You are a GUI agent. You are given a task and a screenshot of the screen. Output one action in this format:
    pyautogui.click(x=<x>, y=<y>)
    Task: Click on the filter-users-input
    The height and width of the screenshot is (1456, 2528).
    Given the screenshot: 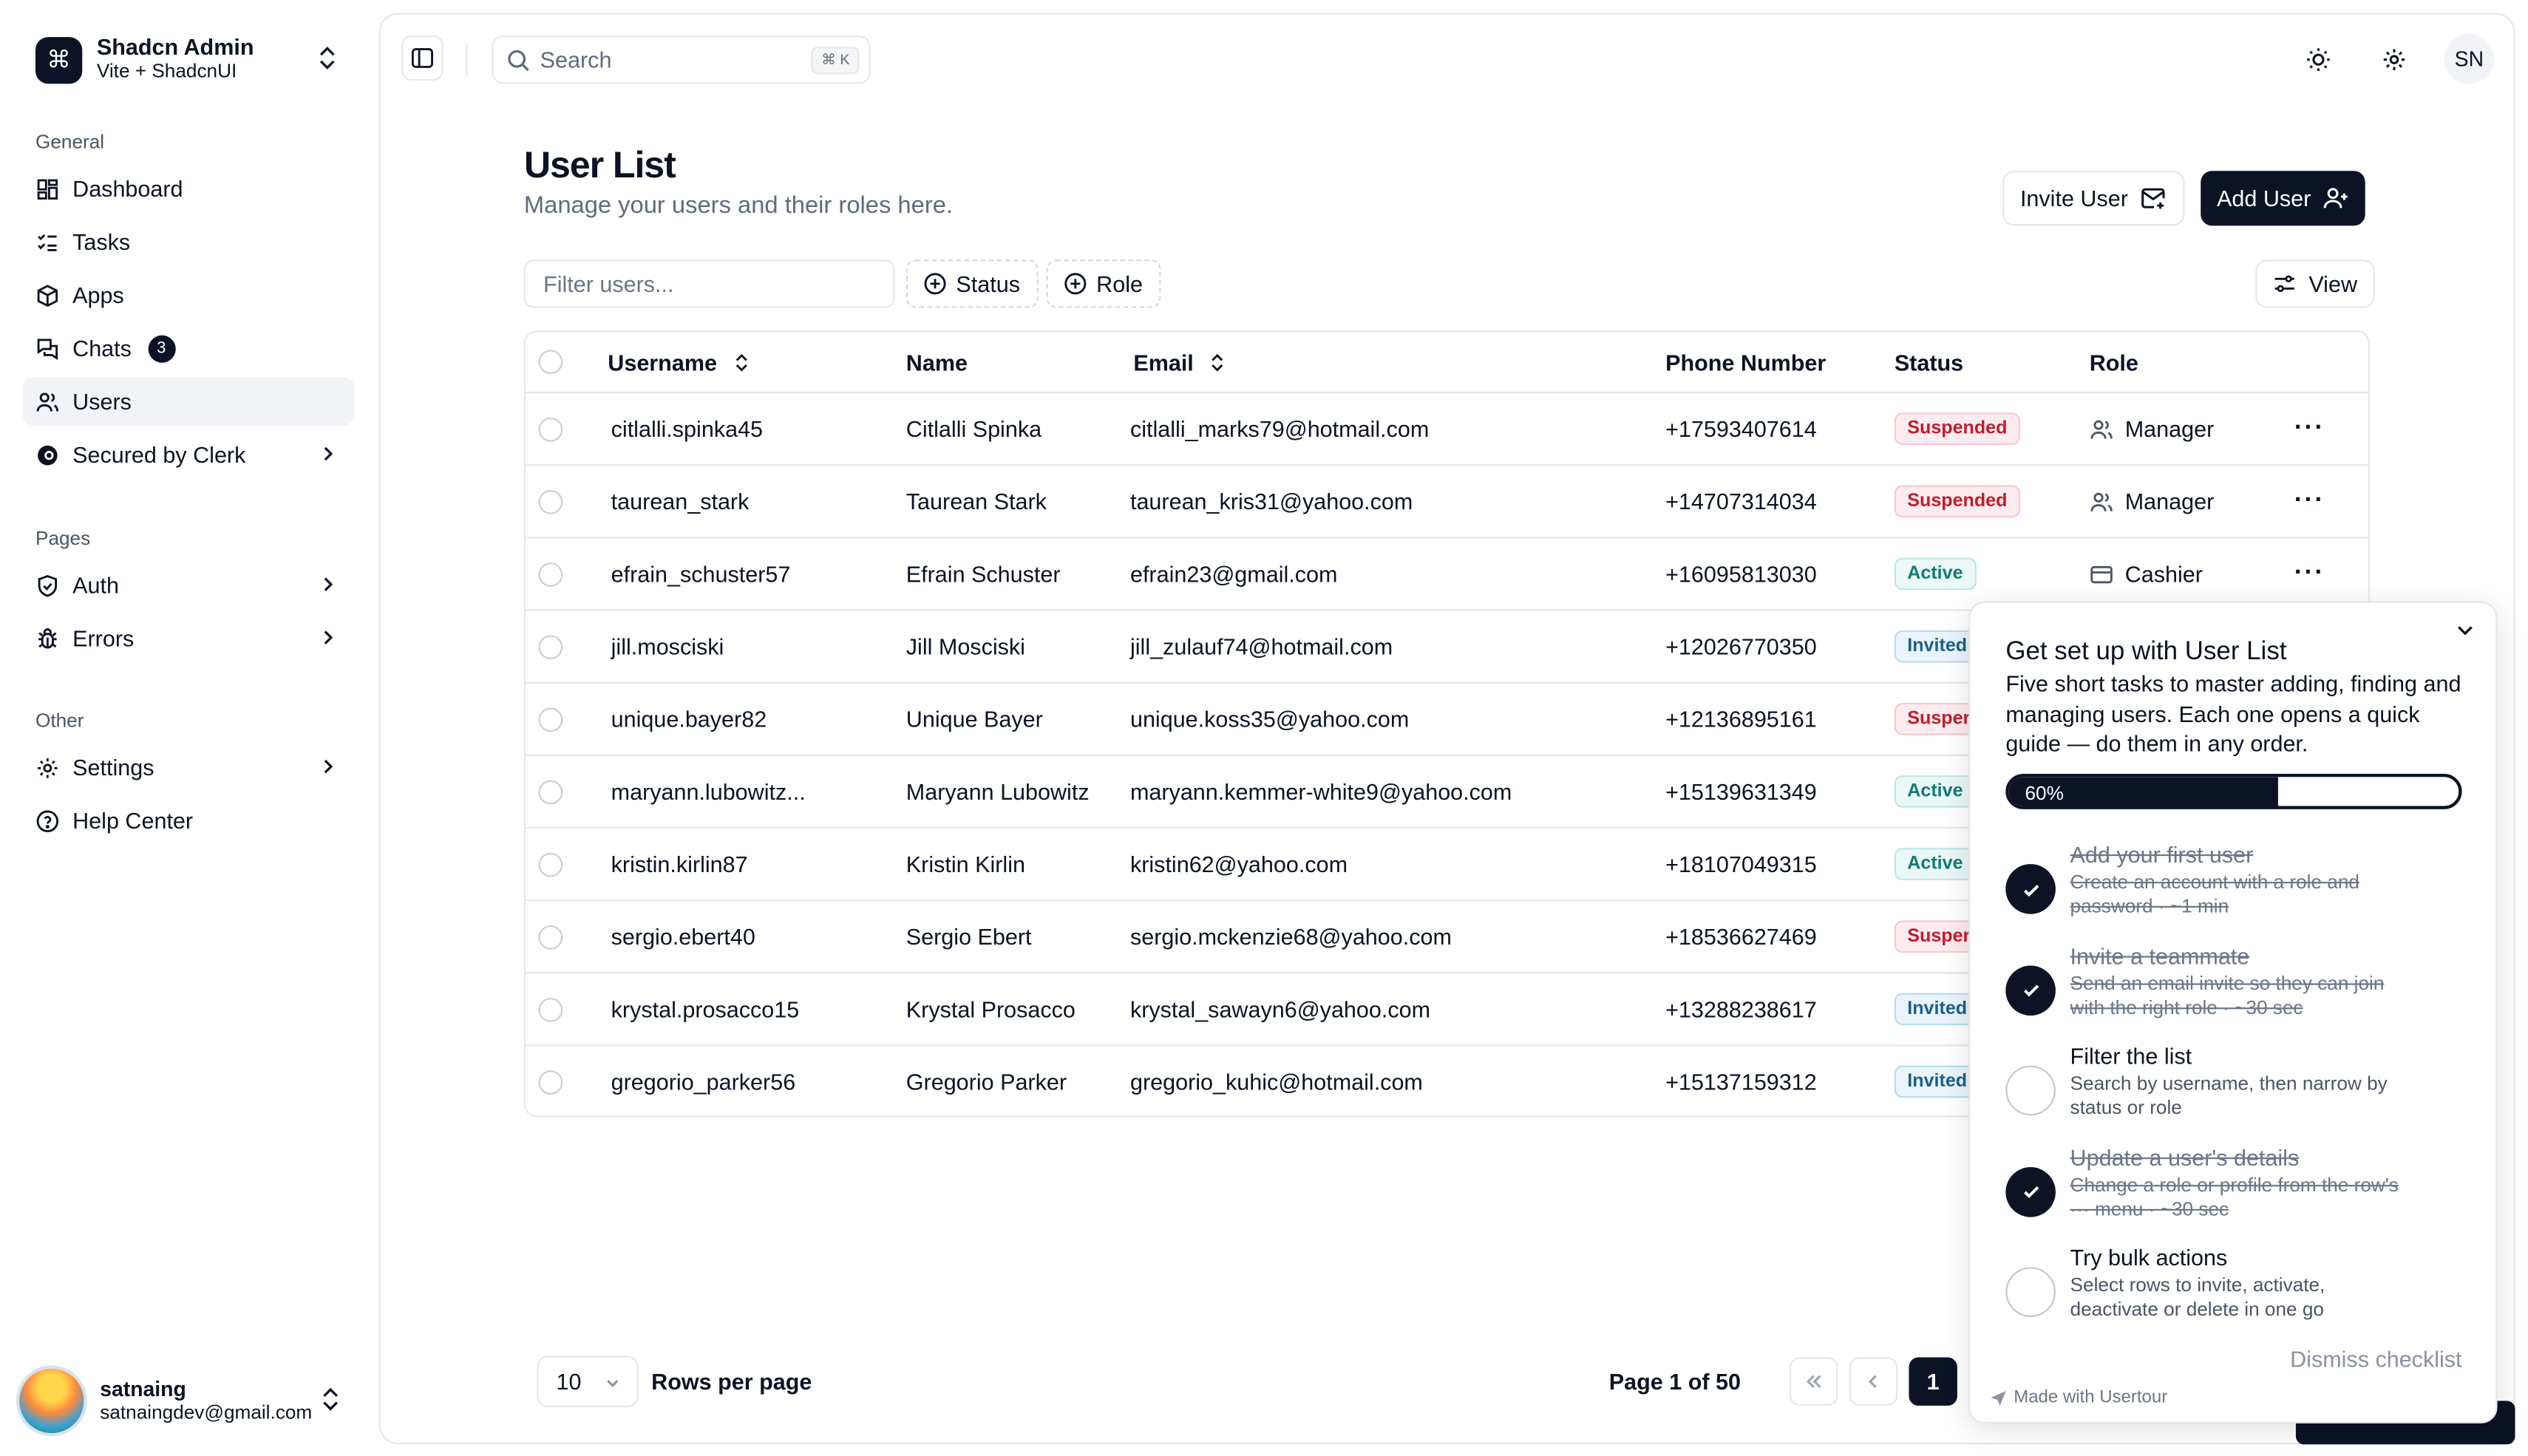 What is the action you would take?
    pyautogui.click(x=709, y=283)
    